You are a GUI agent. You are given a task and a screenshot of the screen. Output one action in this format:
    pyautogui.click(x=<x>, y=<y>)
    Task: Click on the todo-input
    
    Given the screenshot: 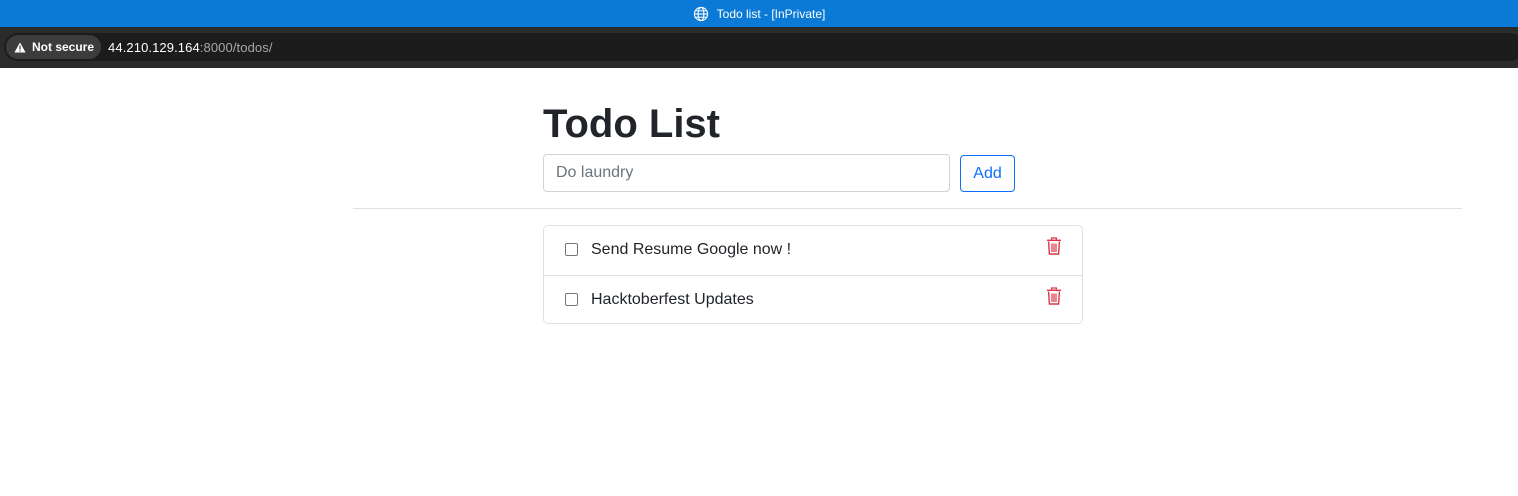 What is the action you would take?
    pyautogui.click(x=746, y=173)
    